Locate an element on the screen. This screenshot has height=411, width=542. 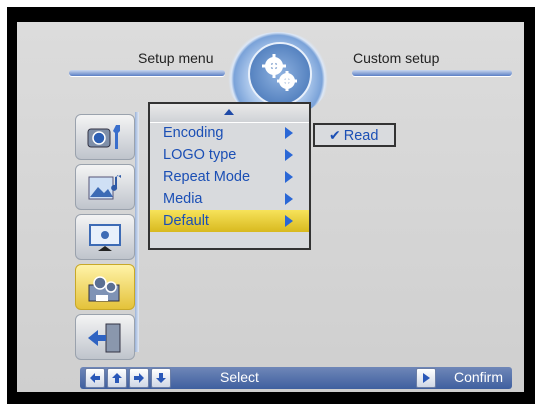
play-icon is located at coordinates (426, 378).